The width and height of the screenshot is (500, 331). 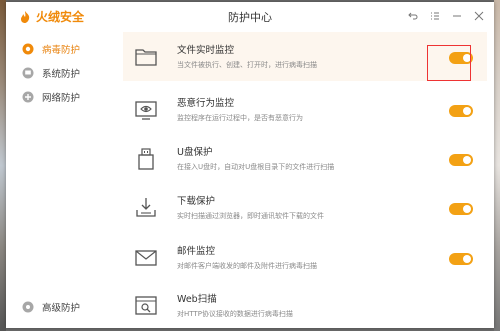 I want to click on sidebar-item-label: 高级防护, so click(x=61, y=308).